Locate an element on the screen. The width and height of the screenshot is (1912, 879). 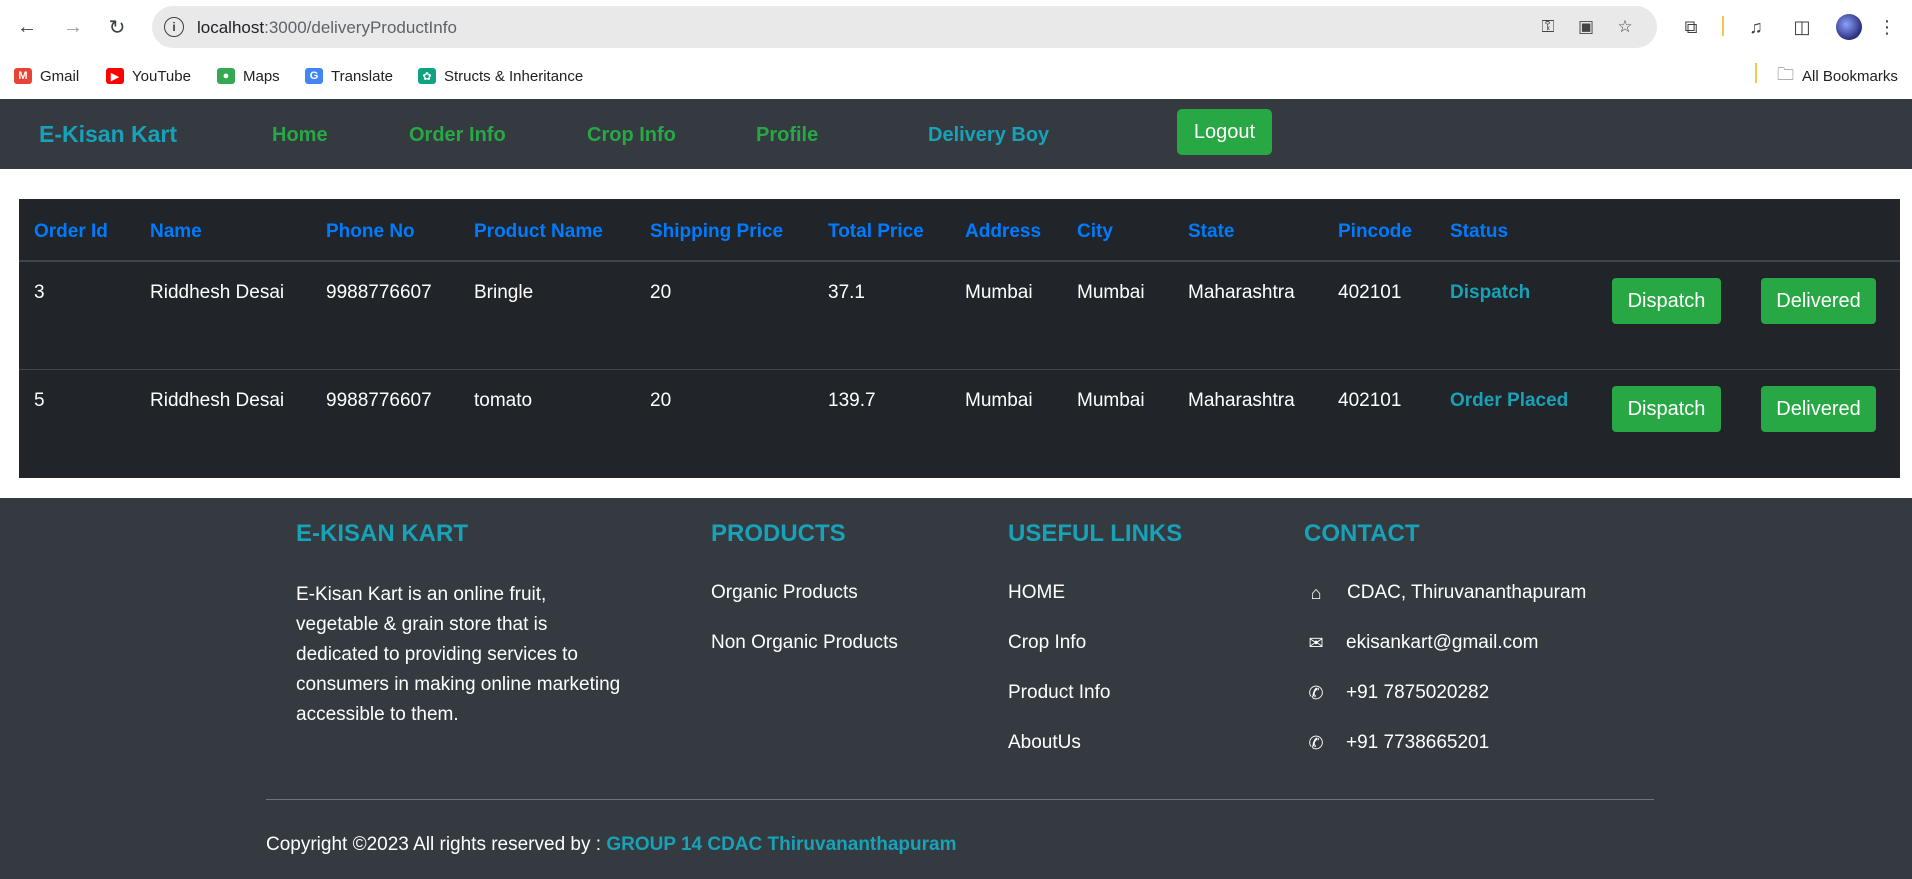
contact-phone-2: +91 7738665201 is located at coordinates (1418, 742).